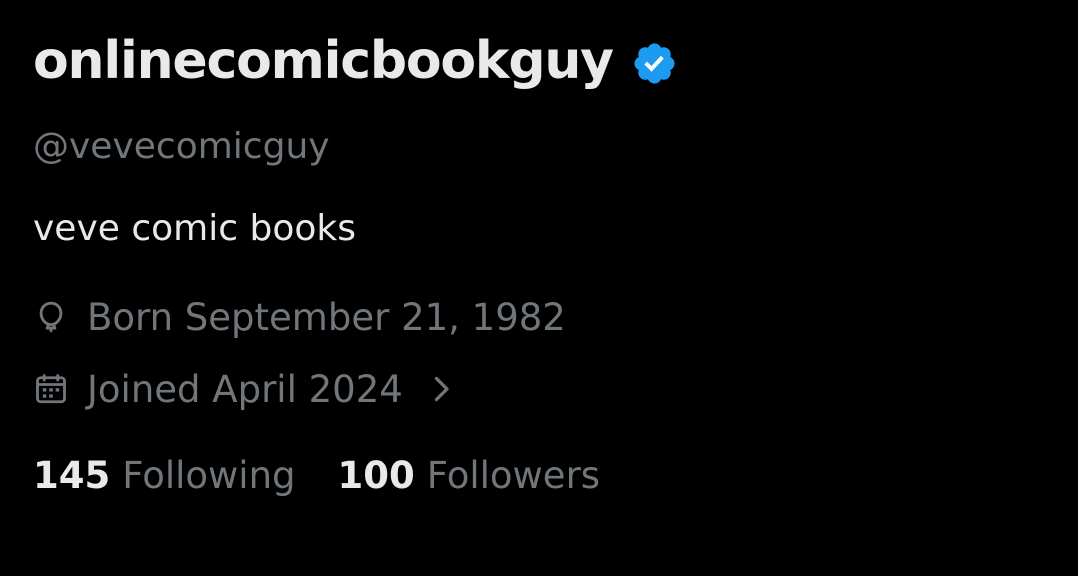  What do you see at coordinates (654, 63) in the screenshot?
I see `verified-badge-icon` at bounding box center [654, 63].